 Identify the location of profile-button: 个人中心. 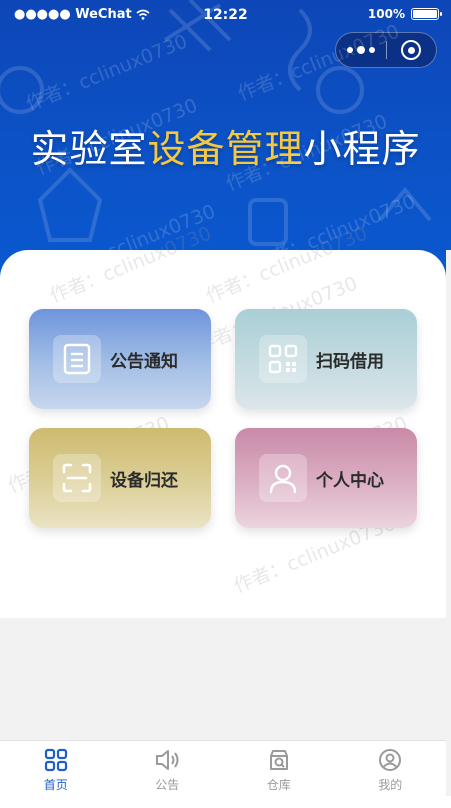
(326, 478).